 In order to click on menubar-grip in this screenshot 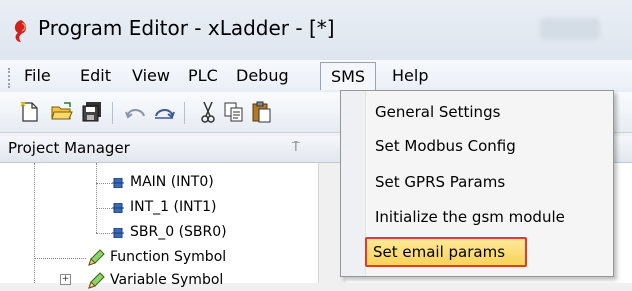, I will do `click(10, 78)`.